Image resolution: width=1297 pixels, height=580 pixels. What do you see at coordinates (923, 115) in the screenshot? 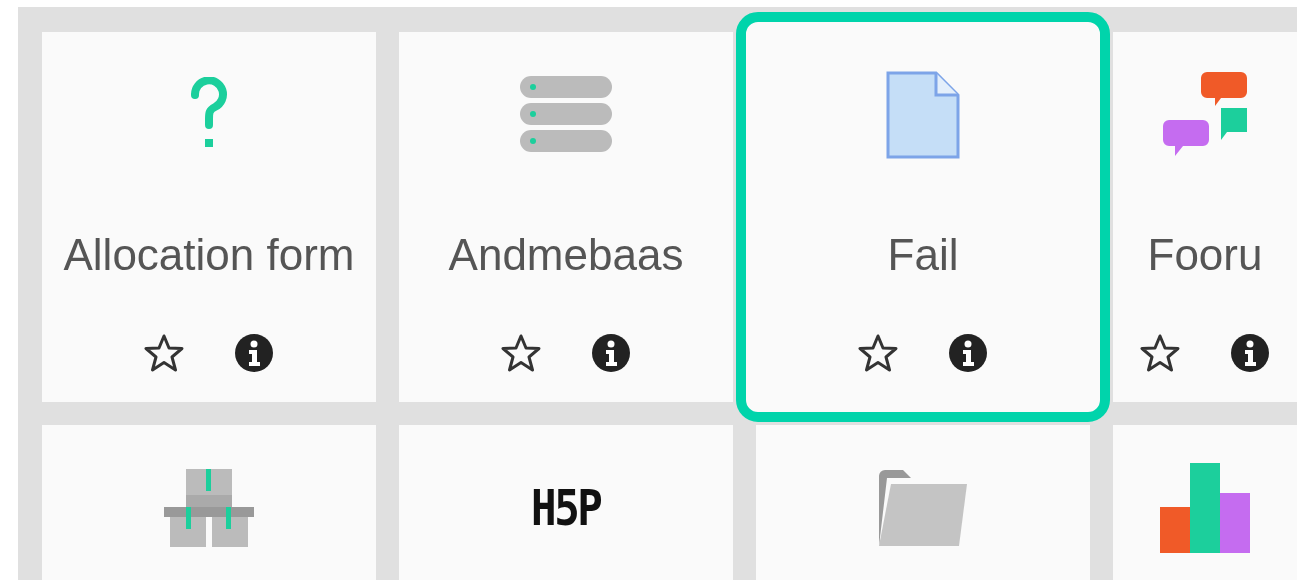
I see `file-icon` at bounding box center [923, 115].